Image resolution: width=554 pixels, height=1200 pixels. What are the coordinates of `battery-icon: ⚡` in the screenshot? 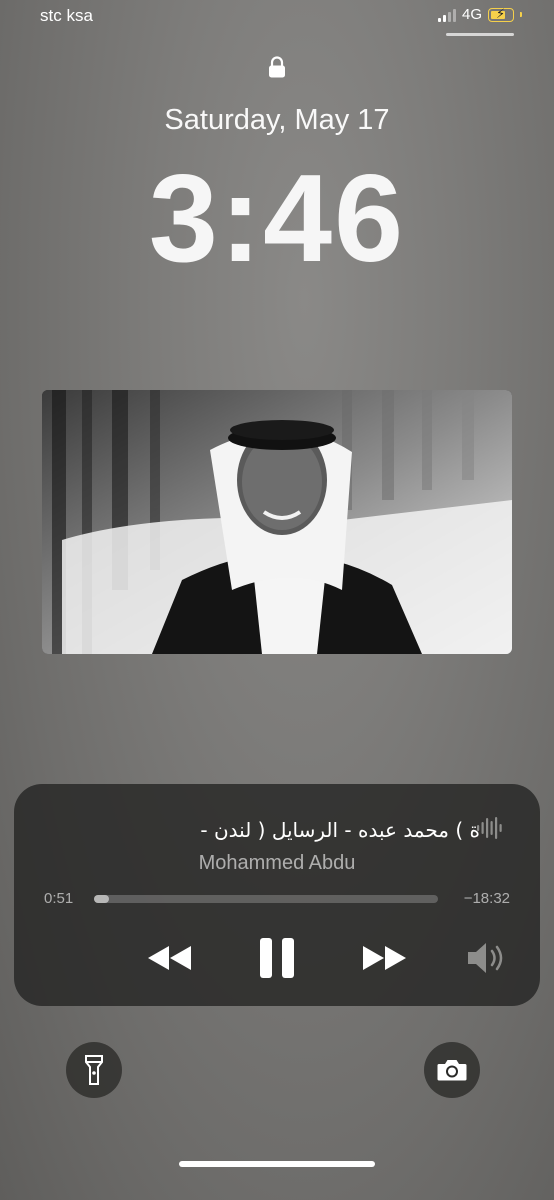 It's located at (501, 13).